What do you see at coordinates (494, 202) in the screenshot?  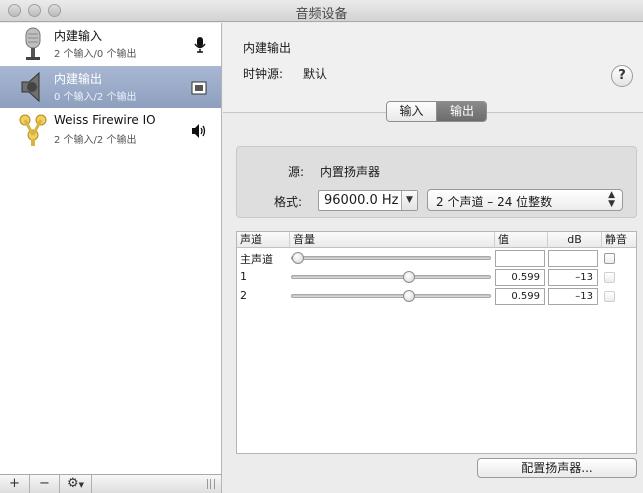 I see `channel-format-value: 2 个声道 – 24 位整数` at bounding box center [494, 202].